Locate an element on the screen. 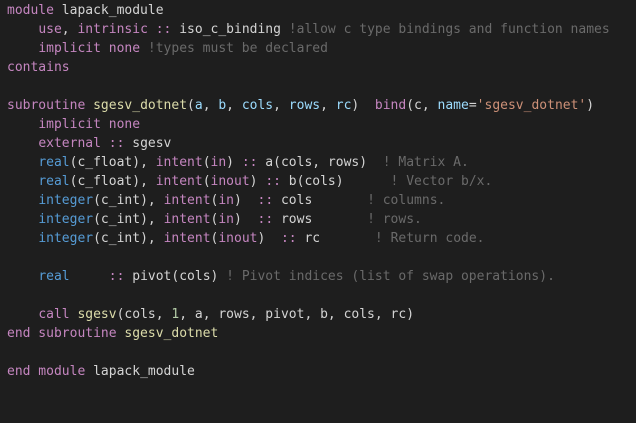 This screenshot has width=636, height=423. code-line: end module lapack_module is located at coordinates (308, 371).